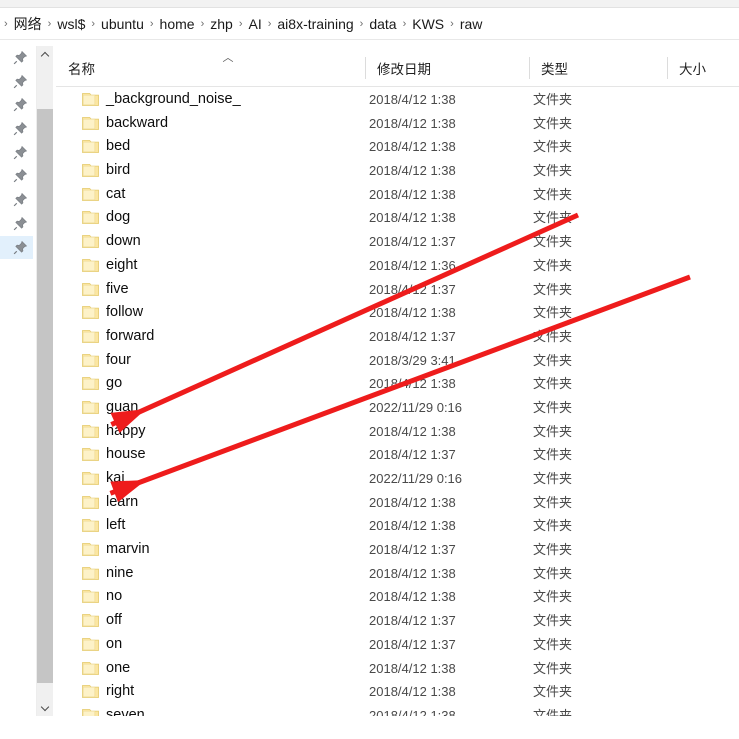 This screenshot has height=739, width=739. What do you see at coordinates (254, 24) in the screenshot?
I see `breadcrumb-item-5: AI` at bounding box center [254, 24].